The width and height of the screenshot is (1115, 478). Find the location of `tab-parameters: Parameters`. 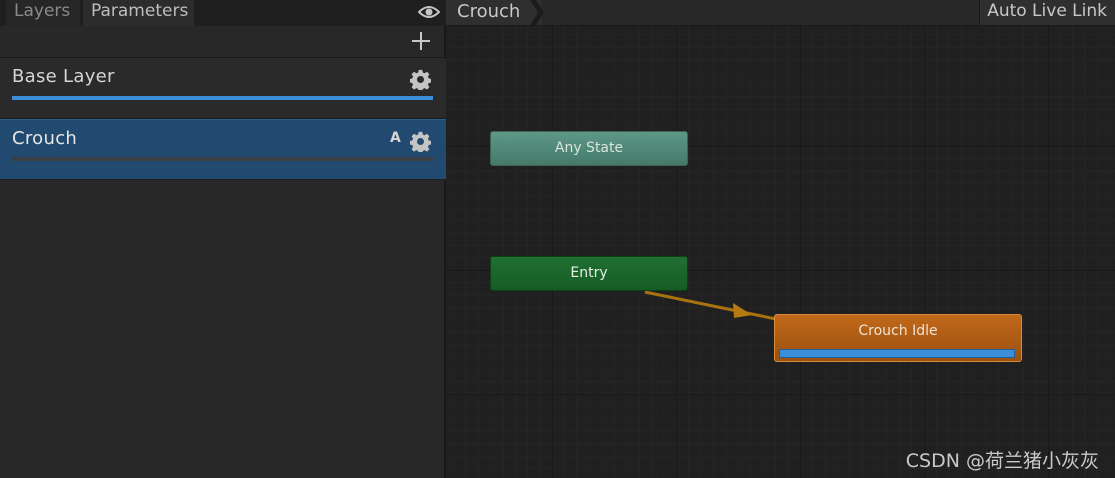

tab-parameters: Parameters is located at coordinates (138, 13).